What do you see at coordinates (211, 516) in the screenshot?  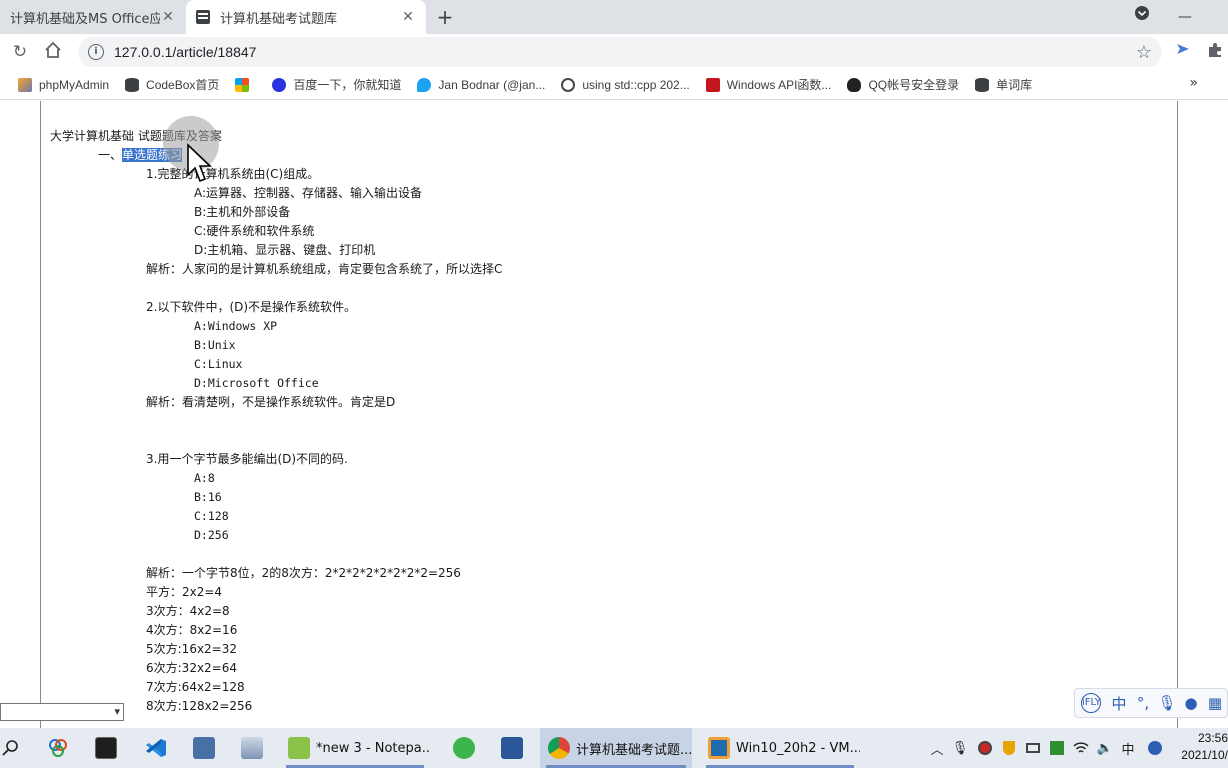 I see `q3-option-c: C:128` at bounding box center [211, 516].